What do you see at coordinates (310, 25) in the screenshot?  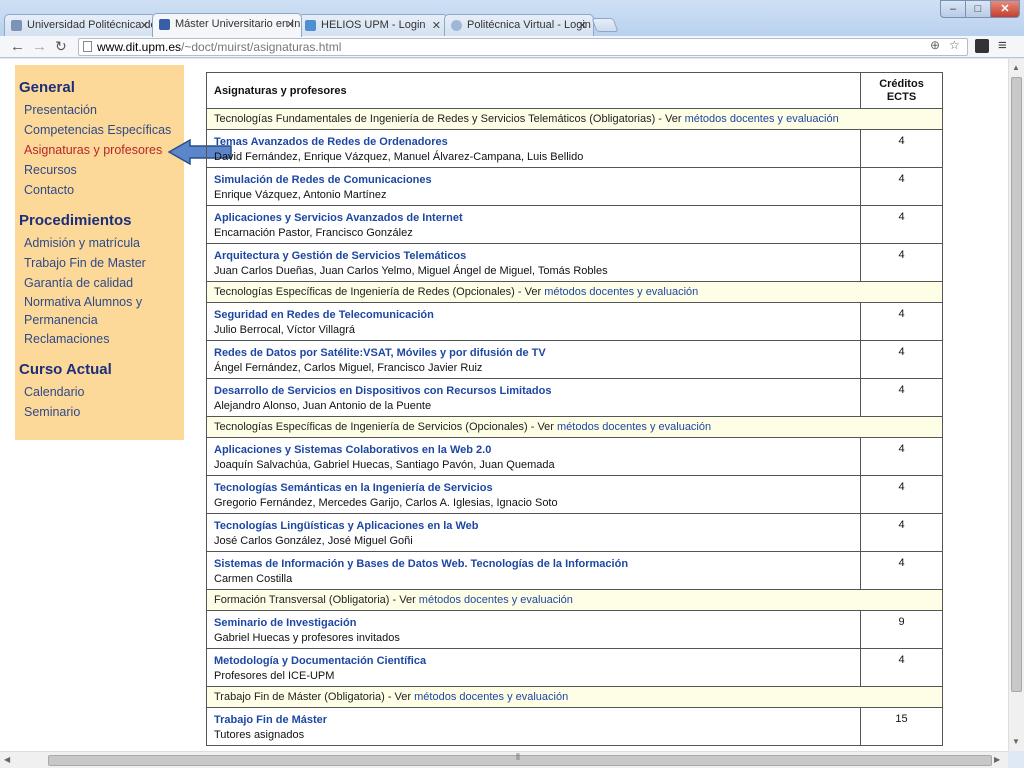 I see `helios-favicon-icon` at bounding box center [310, 25].